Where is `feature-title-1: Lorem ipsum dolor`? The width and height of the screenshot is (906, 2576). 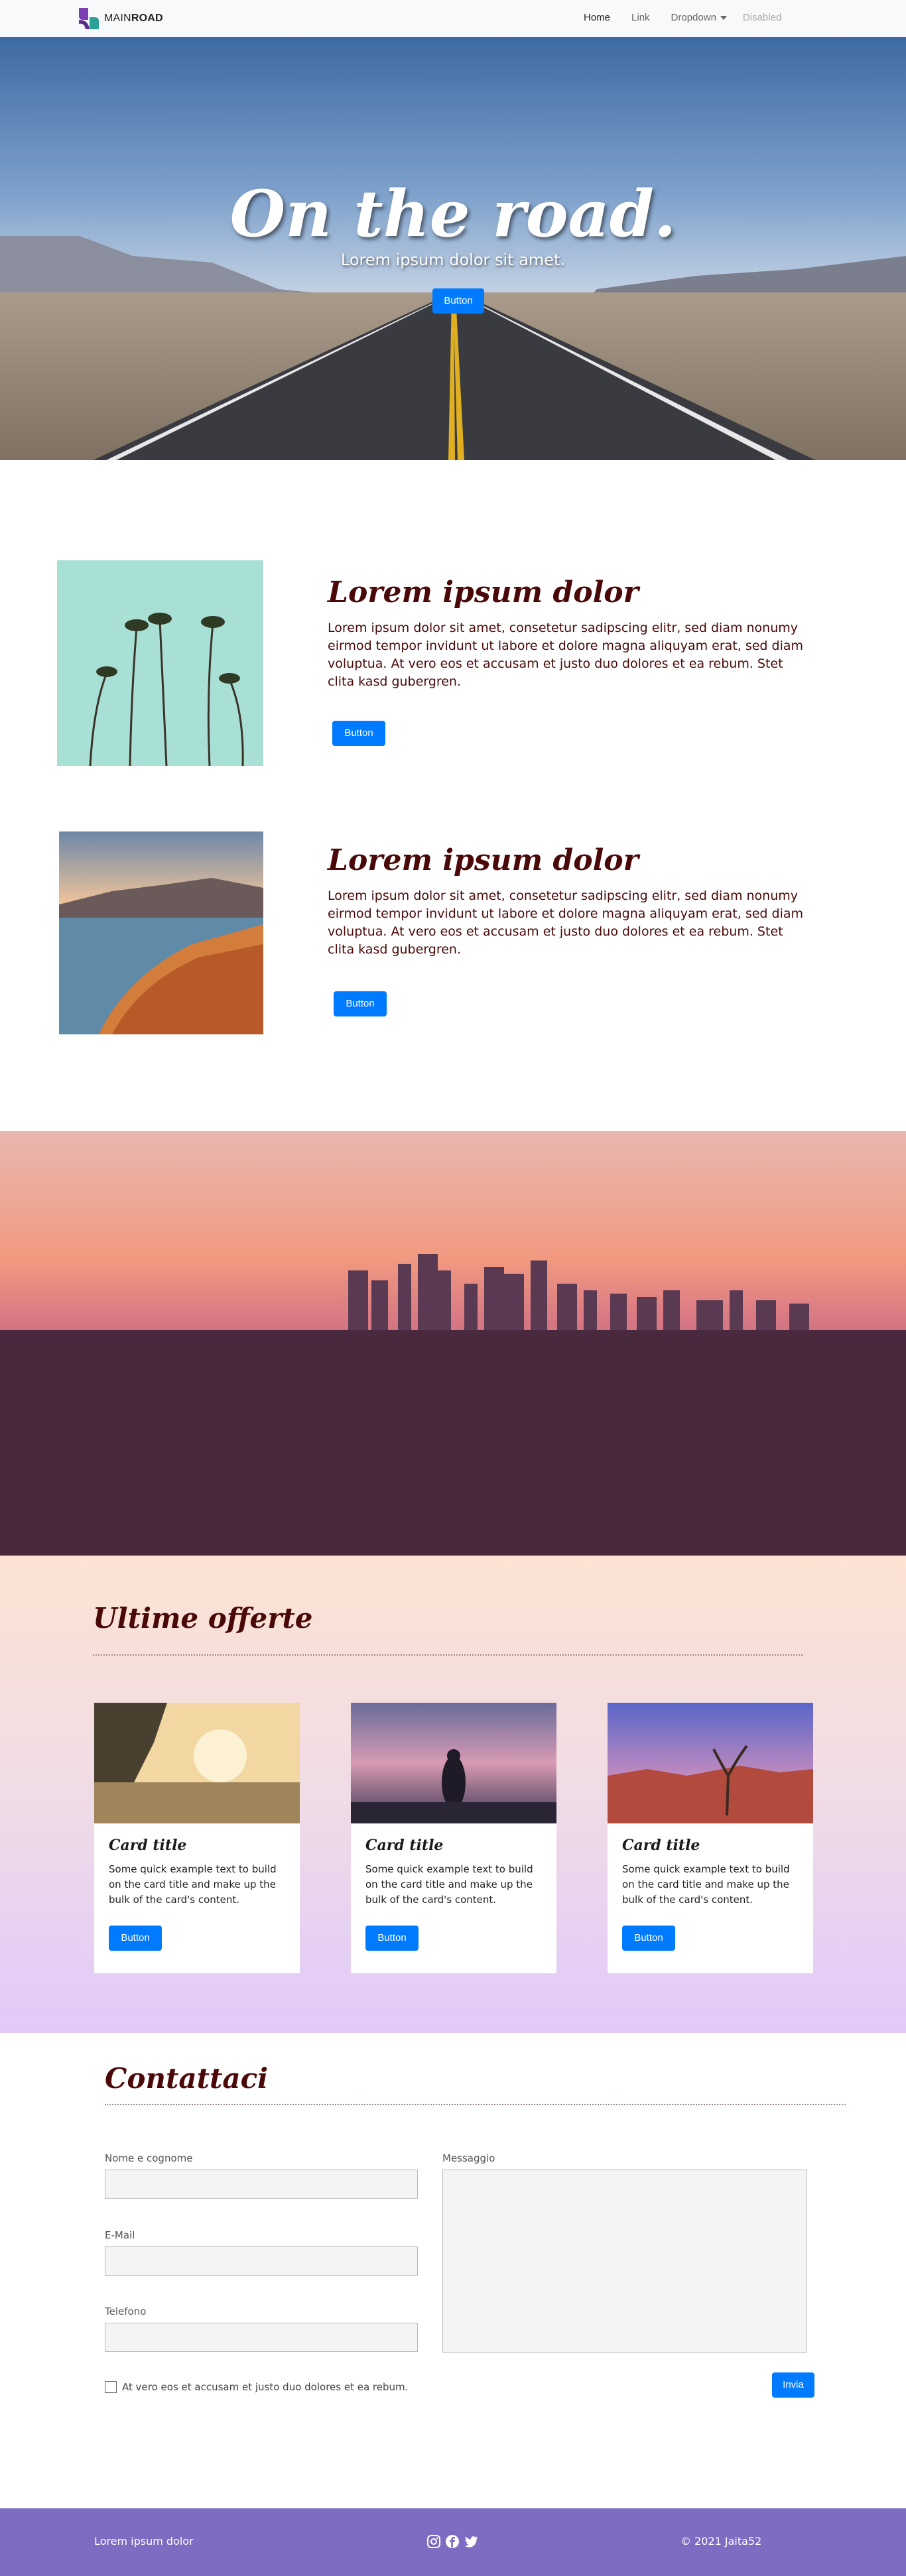 feature-title-1: Lorem ipsum dolor is located at coordinates (483, 592).